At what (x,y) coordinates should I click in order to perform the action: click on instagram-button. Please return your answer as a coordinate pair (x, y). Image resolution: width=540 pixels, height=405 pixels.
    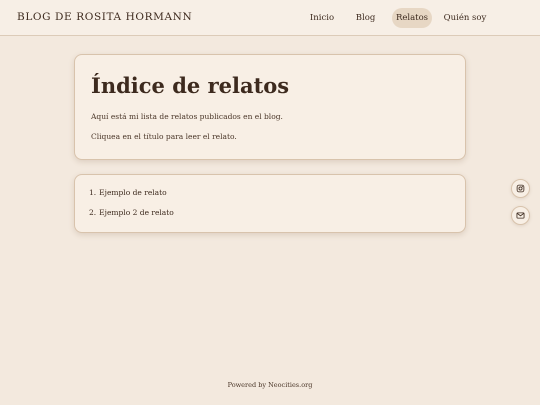
    Looking at the image, I should click on (520, 188).